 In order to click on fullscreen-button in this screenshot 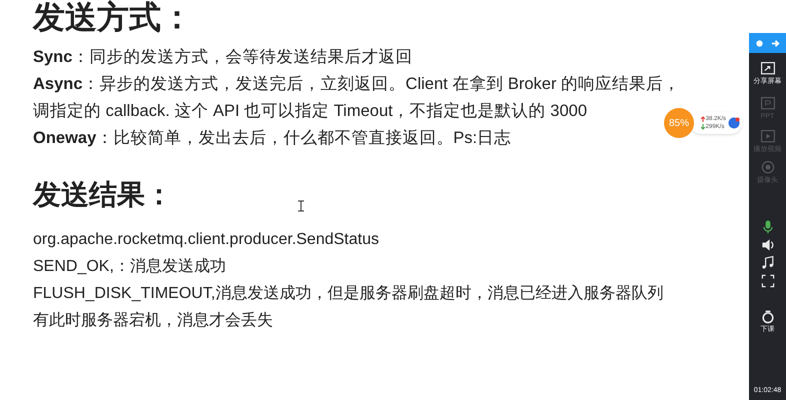, I will do `click(768, 281)`.